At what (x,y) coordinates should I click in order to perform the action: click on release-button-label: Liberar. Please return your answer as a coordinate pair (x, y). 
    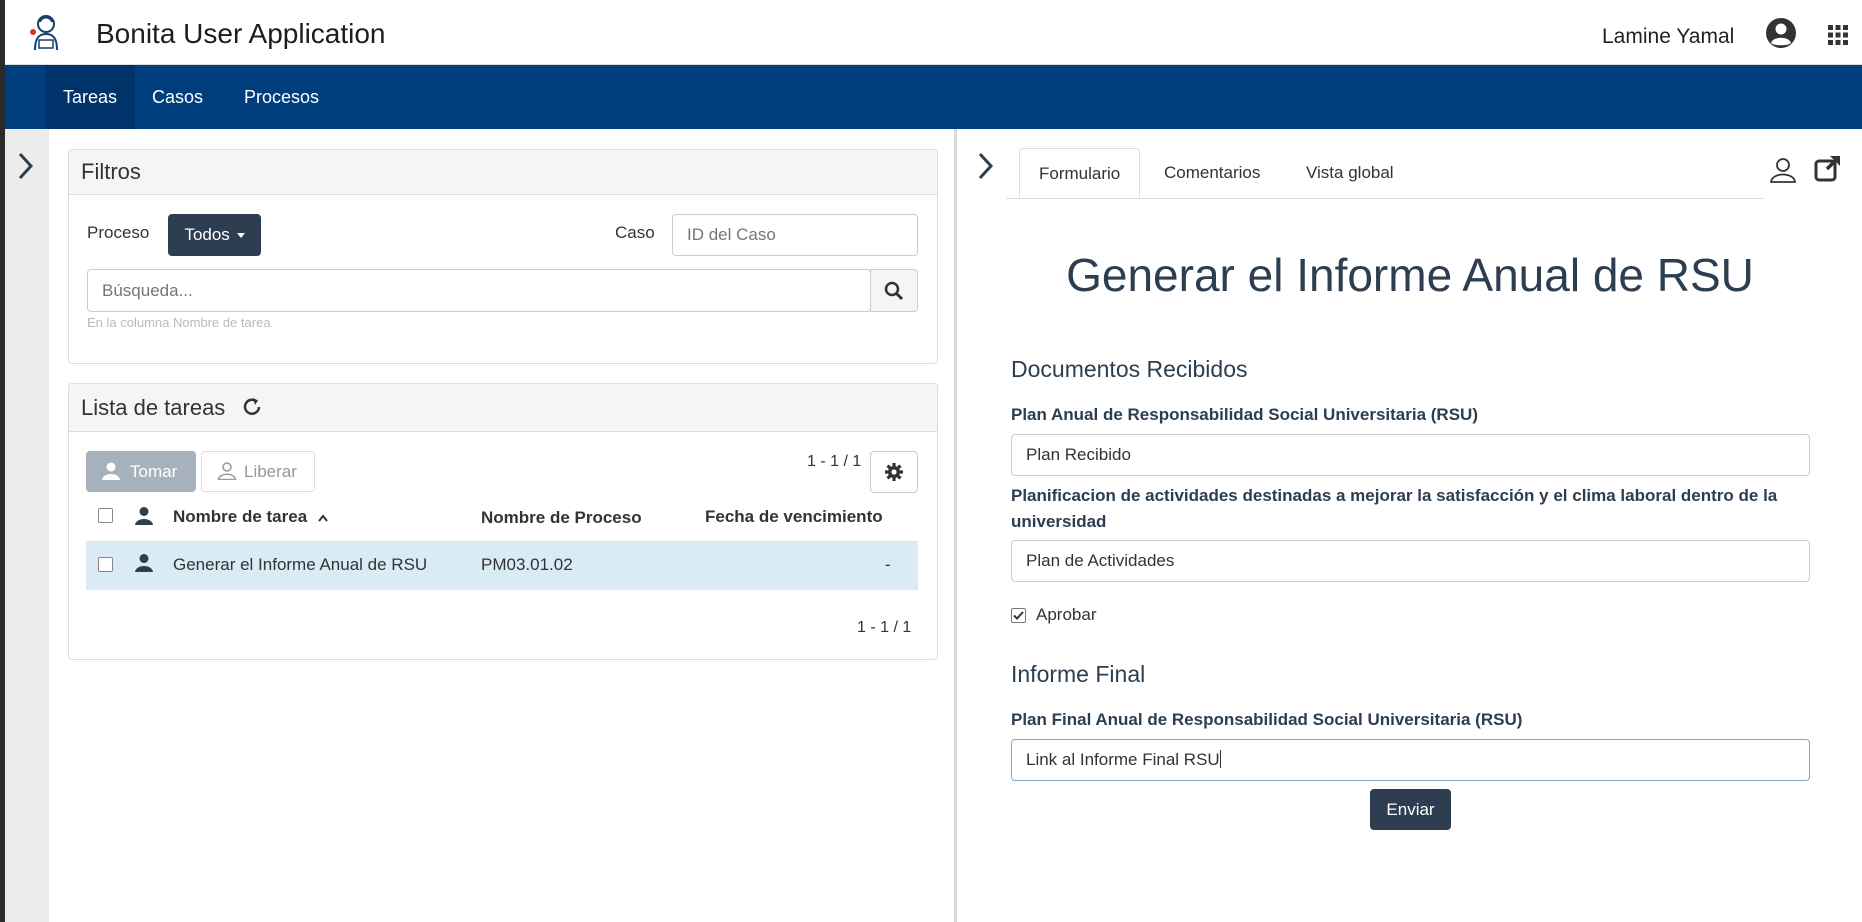
    Looking at the image, I should click on (270, 471).